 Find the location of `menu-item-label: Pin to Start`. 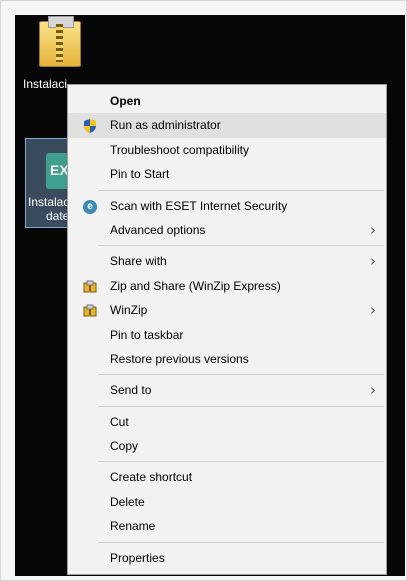

menu-item-label: Pin to Start is located at coordinates (140, 174).